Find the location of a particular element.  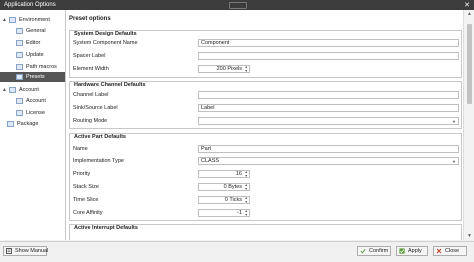

sidebar-item-label: Package is located at coordinates (28, 124).